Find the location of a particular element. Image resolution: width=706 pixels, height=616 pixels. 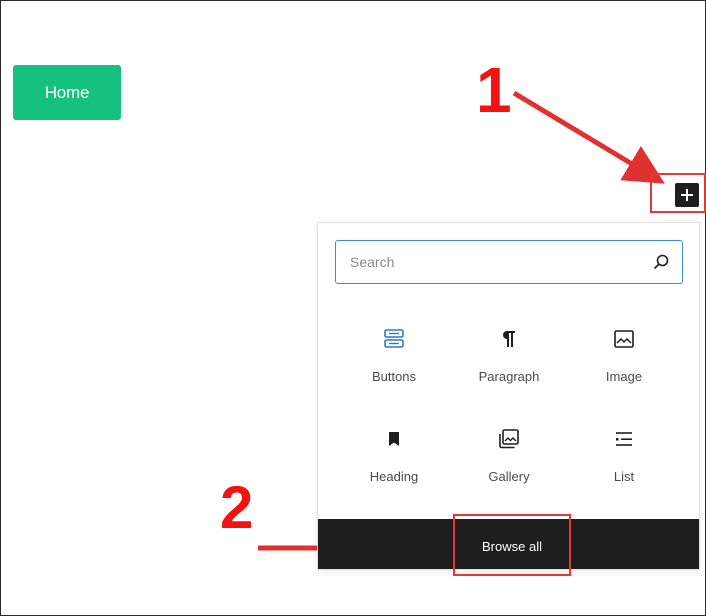

block-image: Image is located at coordinates (624, 355).